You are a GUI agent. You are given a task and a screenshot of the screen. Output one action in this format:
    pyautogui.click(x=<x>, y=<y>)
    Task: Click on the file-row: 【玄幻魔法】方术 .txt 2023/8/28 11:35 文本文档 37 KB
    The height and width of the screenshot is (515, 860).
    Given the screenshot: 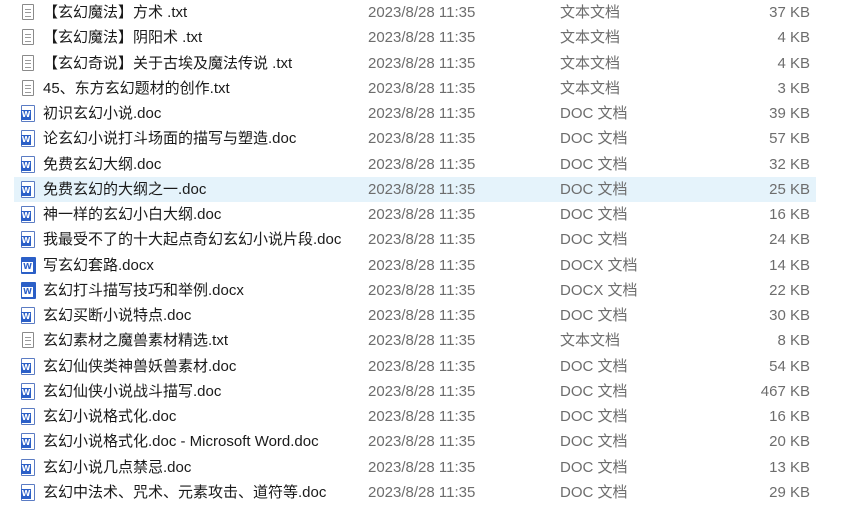 What is the action you would take?
    pyautogui.click(x=415, y=12)
    